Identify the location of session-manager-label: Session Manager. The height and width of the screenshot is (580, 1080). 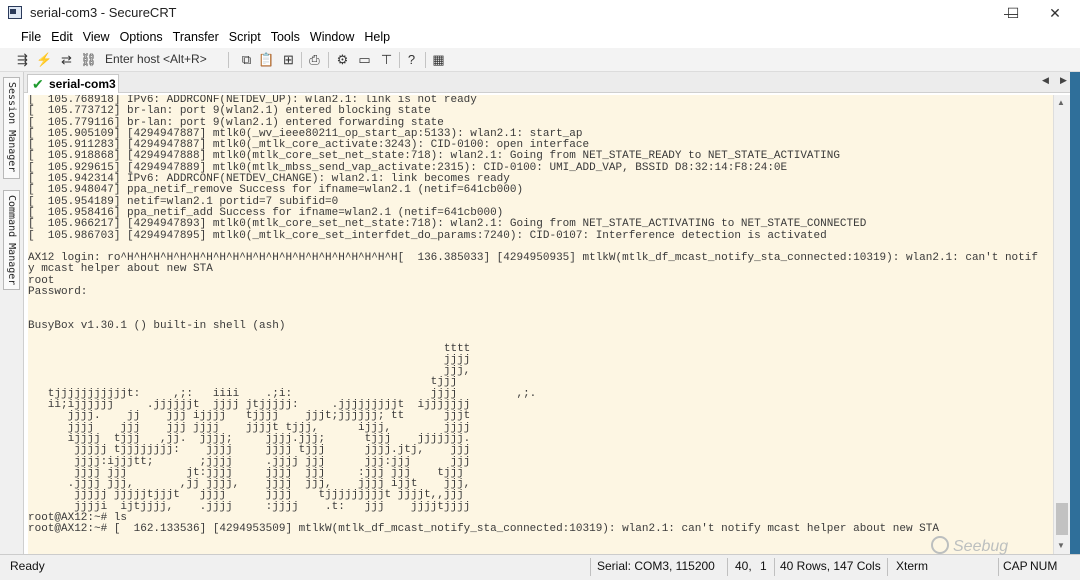
(11, 127).